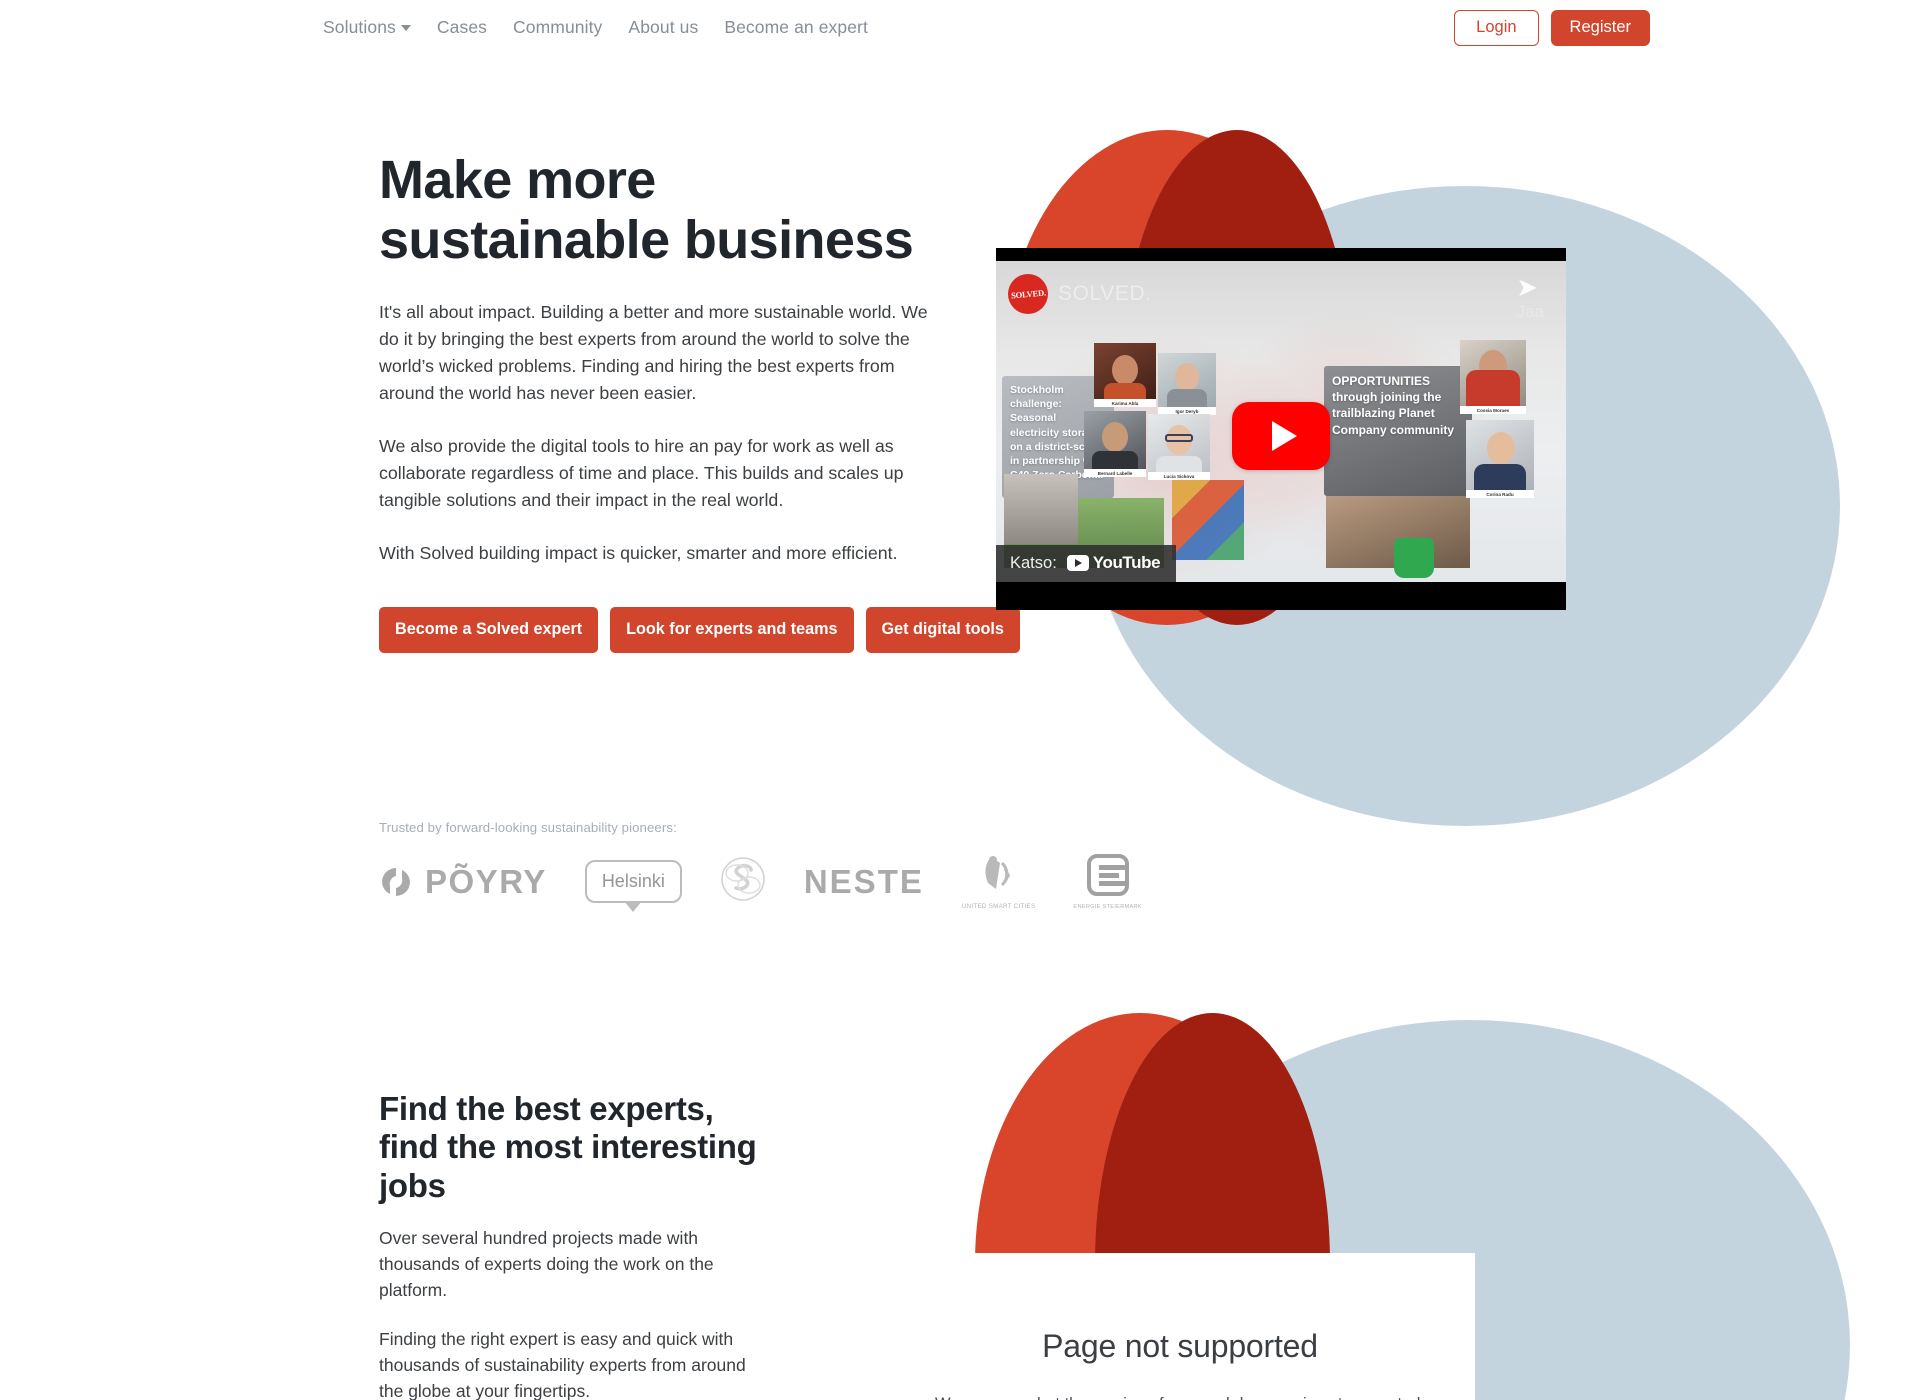 This screenshot has width=1920, height=1400. What do you see at coordinates (1107, 906) in the screenshot?
I see `energie-steiermark-caption: ENERGIE STEIERMARK` at bounding box center [1107, 906].